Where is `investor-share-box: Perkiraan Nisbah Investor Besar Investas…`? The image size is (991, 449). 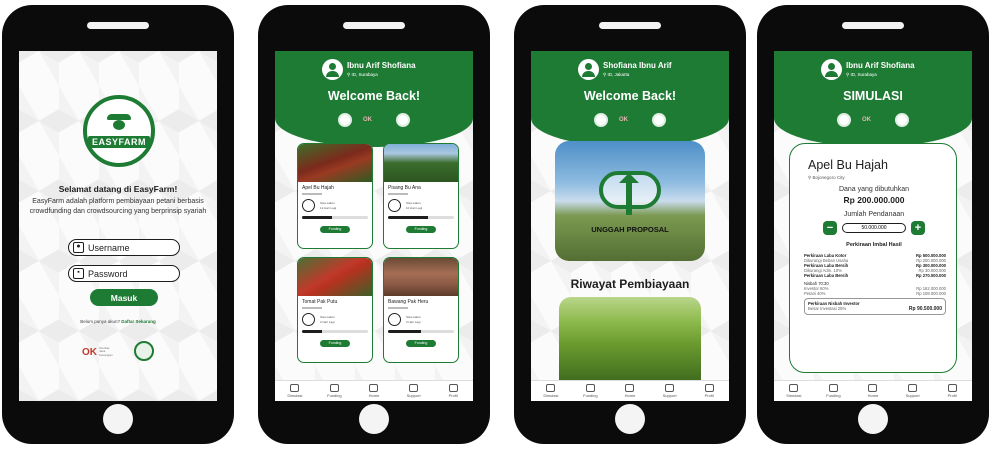
investor-share-box: Perkiraan Nisbah Investor Besar Investas… is located at coordinates (875, 306).